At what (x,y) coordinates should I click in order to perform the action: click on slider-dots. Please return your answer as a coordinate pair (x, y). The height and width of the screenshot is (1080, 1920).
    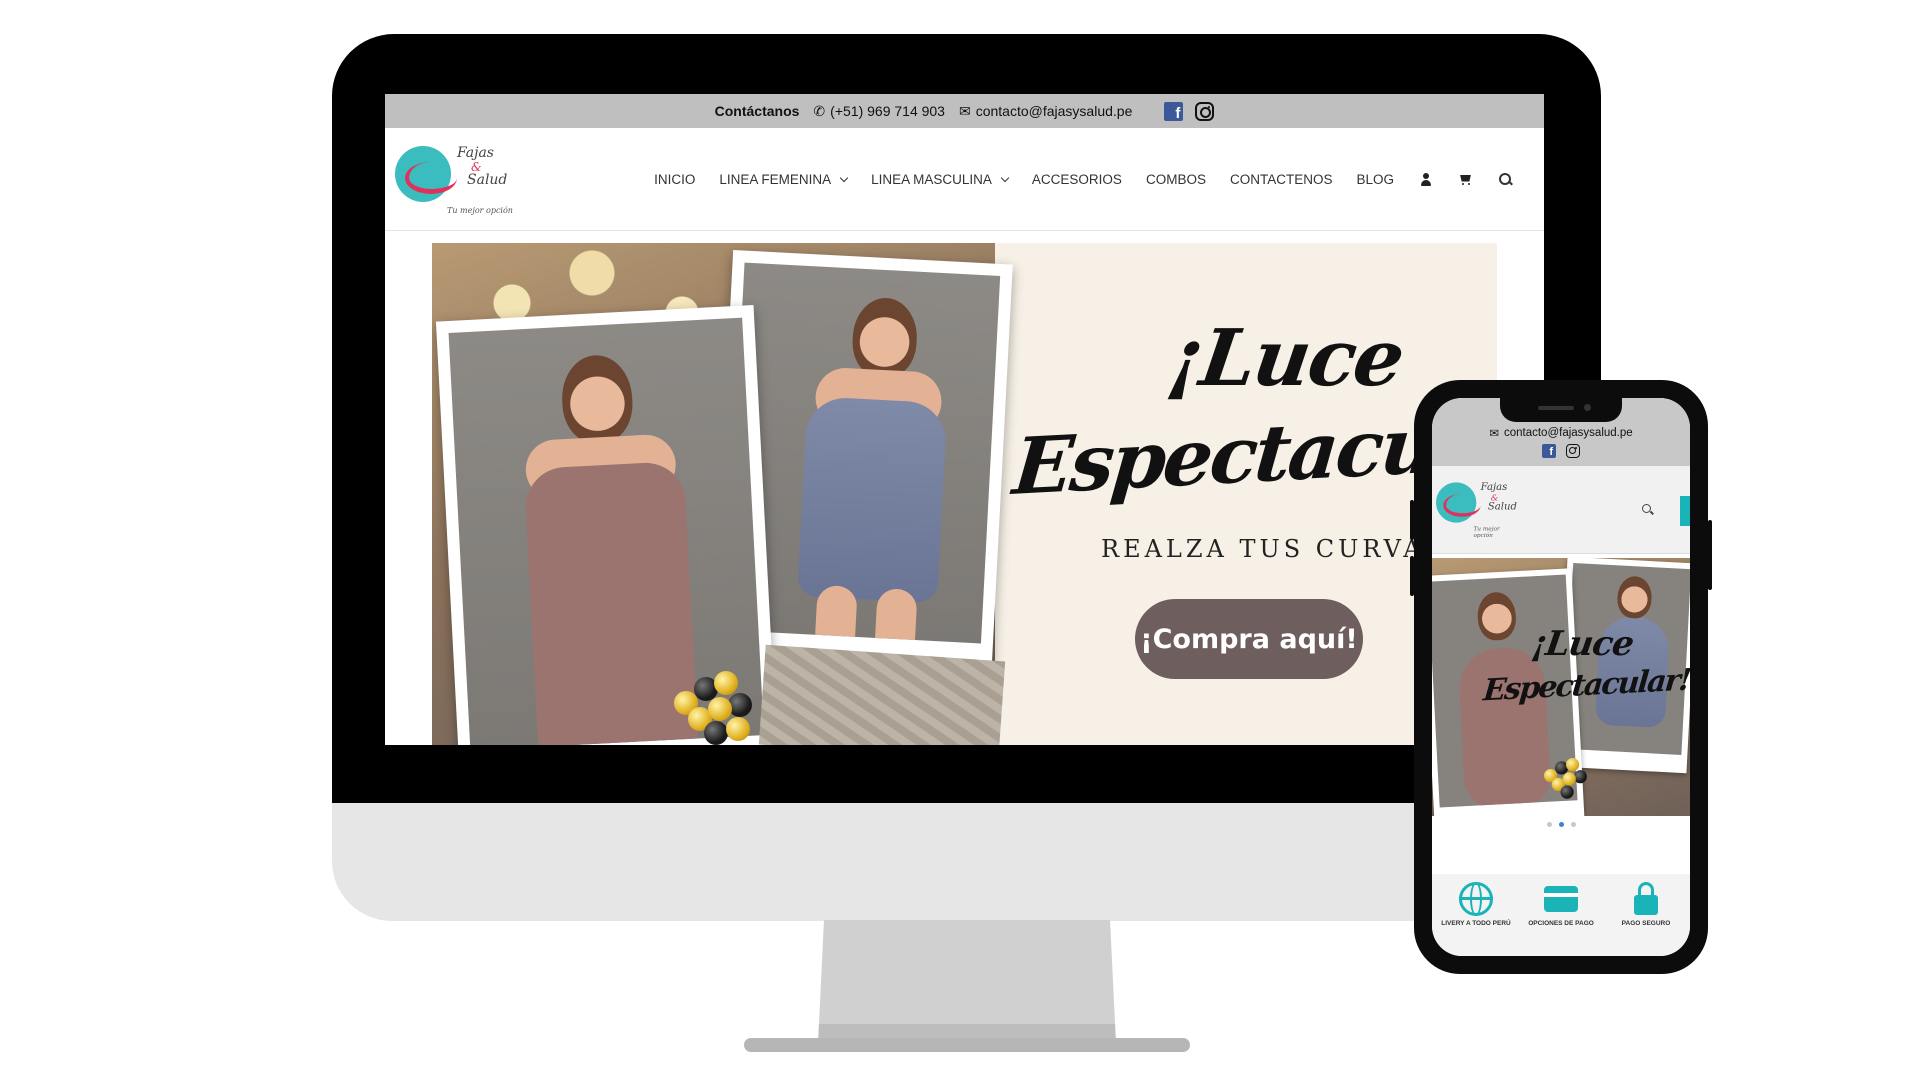
    Looking at the image, I should click on (1561, 824).